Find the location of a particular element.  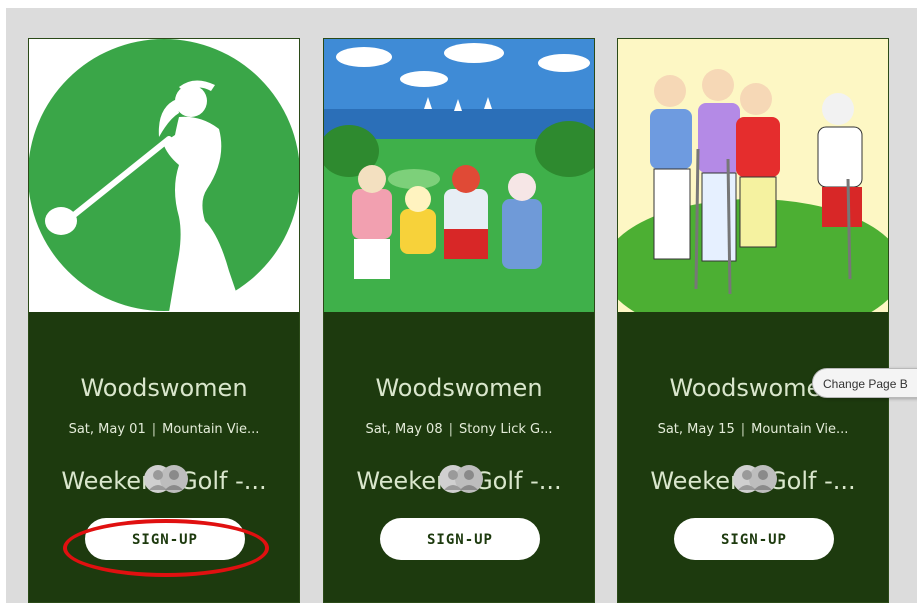

golf-painting-image is located at coordinates (459, 175).